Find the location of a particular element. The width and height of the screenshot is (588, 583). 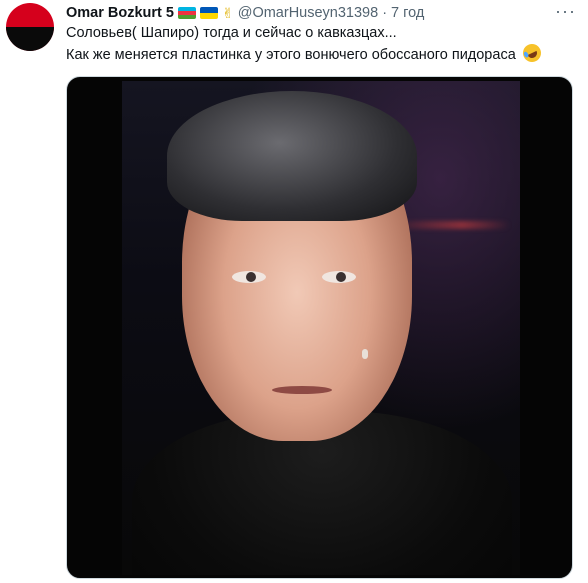

mouth is located at coordinates (302, 390).